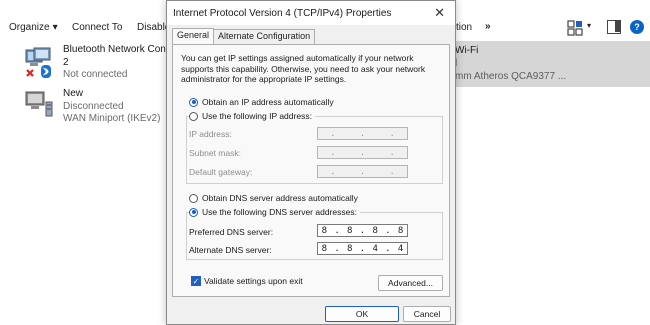  I want to click on tab-strip: General Alternate Configuration, so click(244, 36).